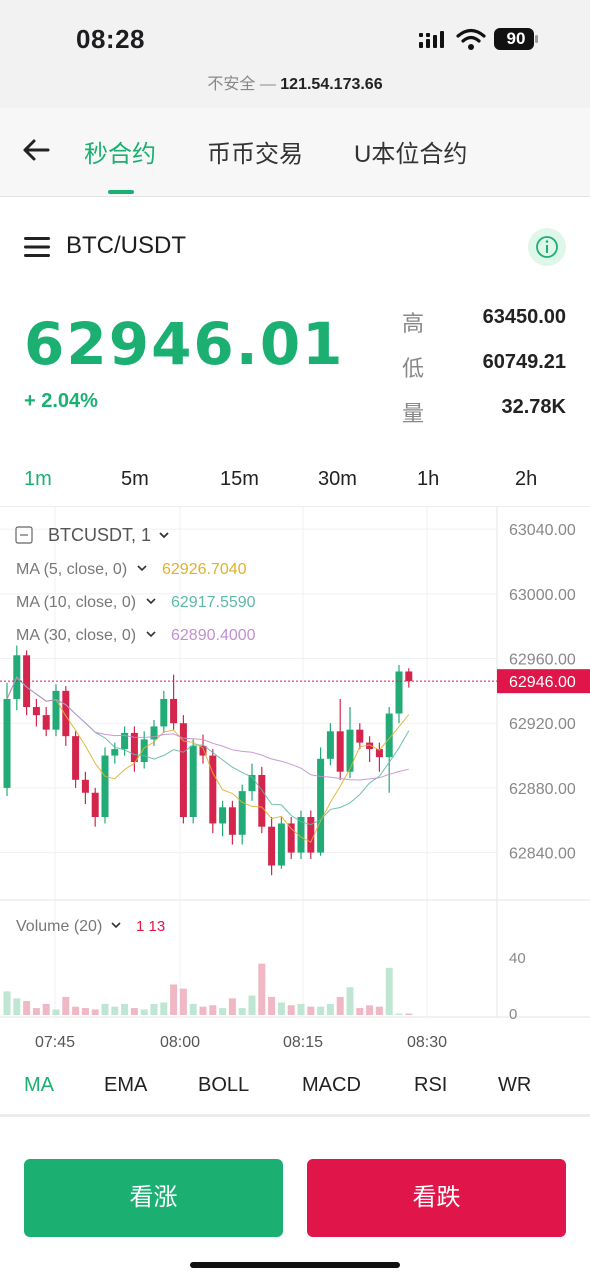 This screenshot has width=590, height=1280. What do you see at coordinates (36, 150) in the screenshot?
I see `back-arrow-icon` at bounding box center [36, 150].